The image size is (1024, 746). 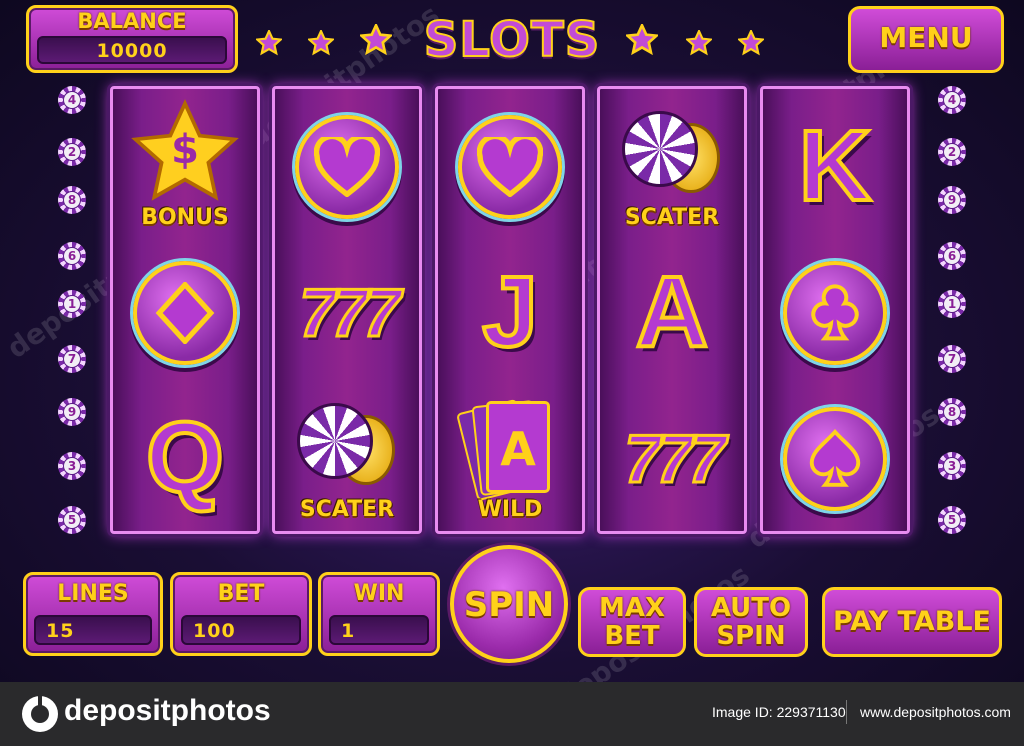 What do you see at coordinates (509, 604) in the screenshot?
I see `spin-button: SPIN` at bounding box center [509, 604].